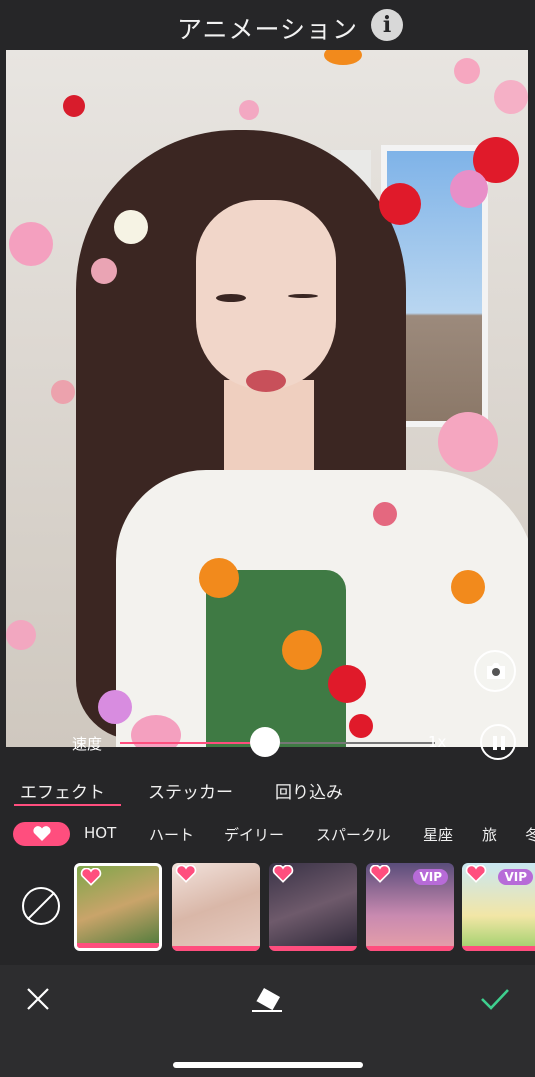  I want to click on effect-list: VIP VIP, so click(267, 907).